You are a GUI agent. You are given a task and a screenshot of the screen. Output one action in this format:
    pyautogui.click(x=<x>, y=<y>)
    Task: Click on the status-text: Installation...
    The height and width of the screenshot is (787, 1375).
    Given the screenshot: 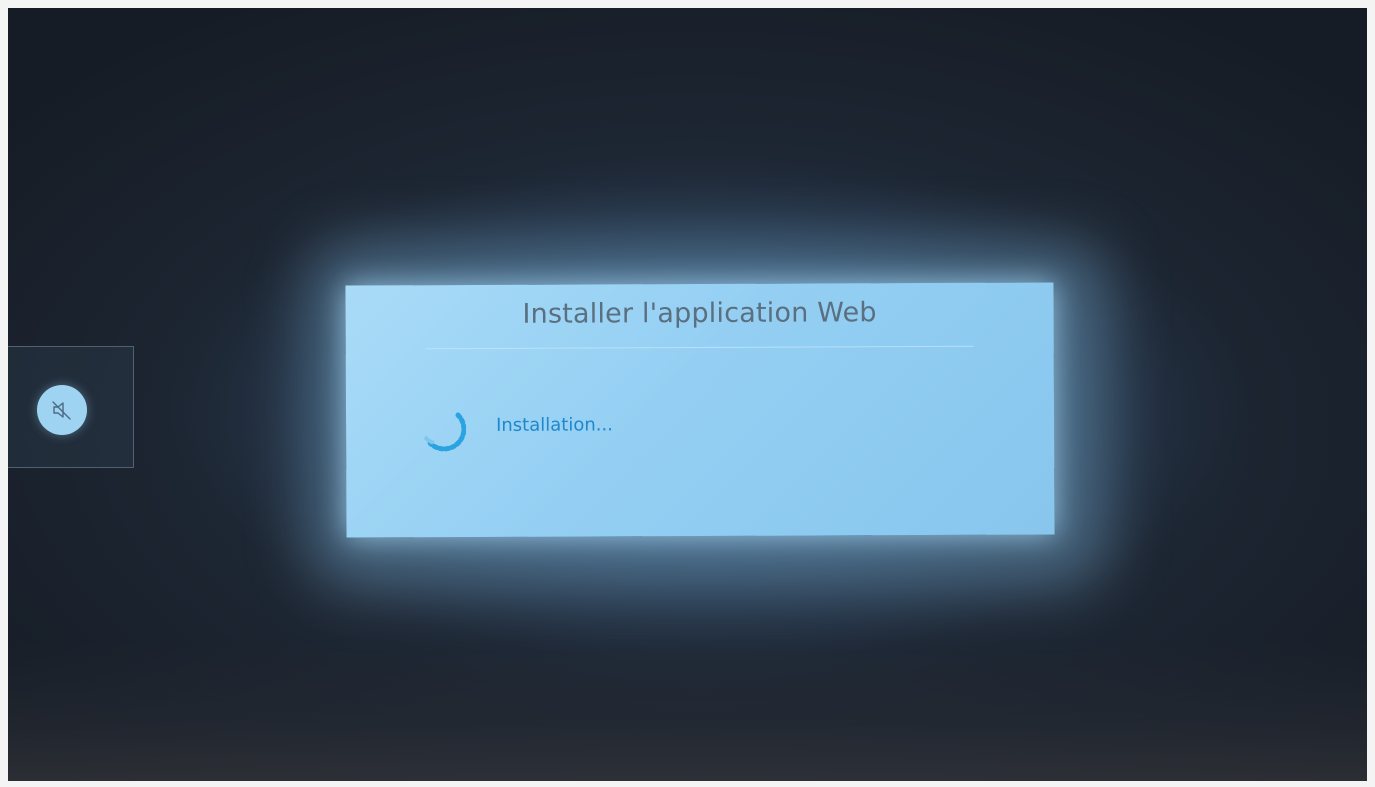 What is the action you would take?
    pyautogui.click(x=554, y=425)
    